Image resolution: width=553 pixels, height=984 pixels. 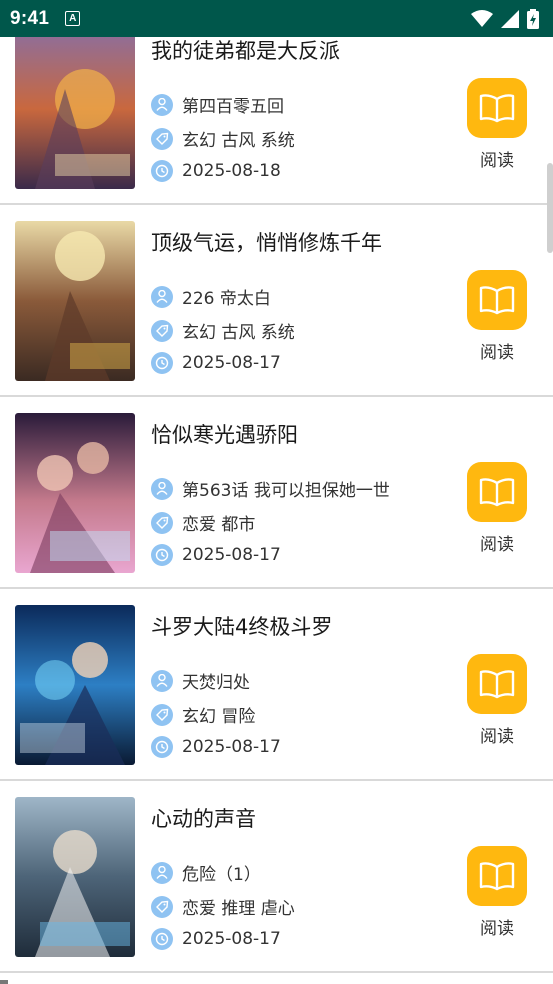 What do you see at coordinates (216, 683) in the screenshot?
I see `chapter-text: 天焚归处` at bounding box center [216, 683].